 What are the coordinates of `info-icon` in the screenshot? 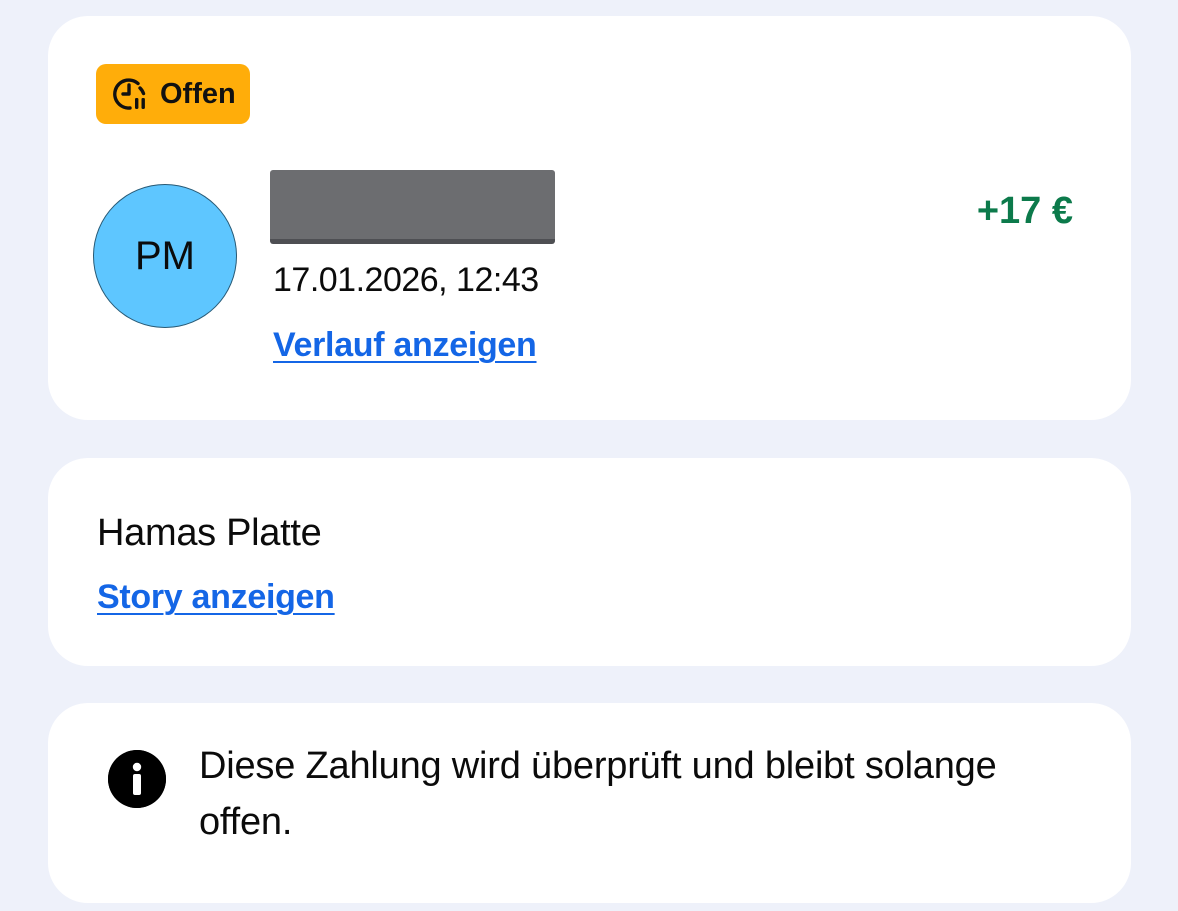 It's located at (137, 779).